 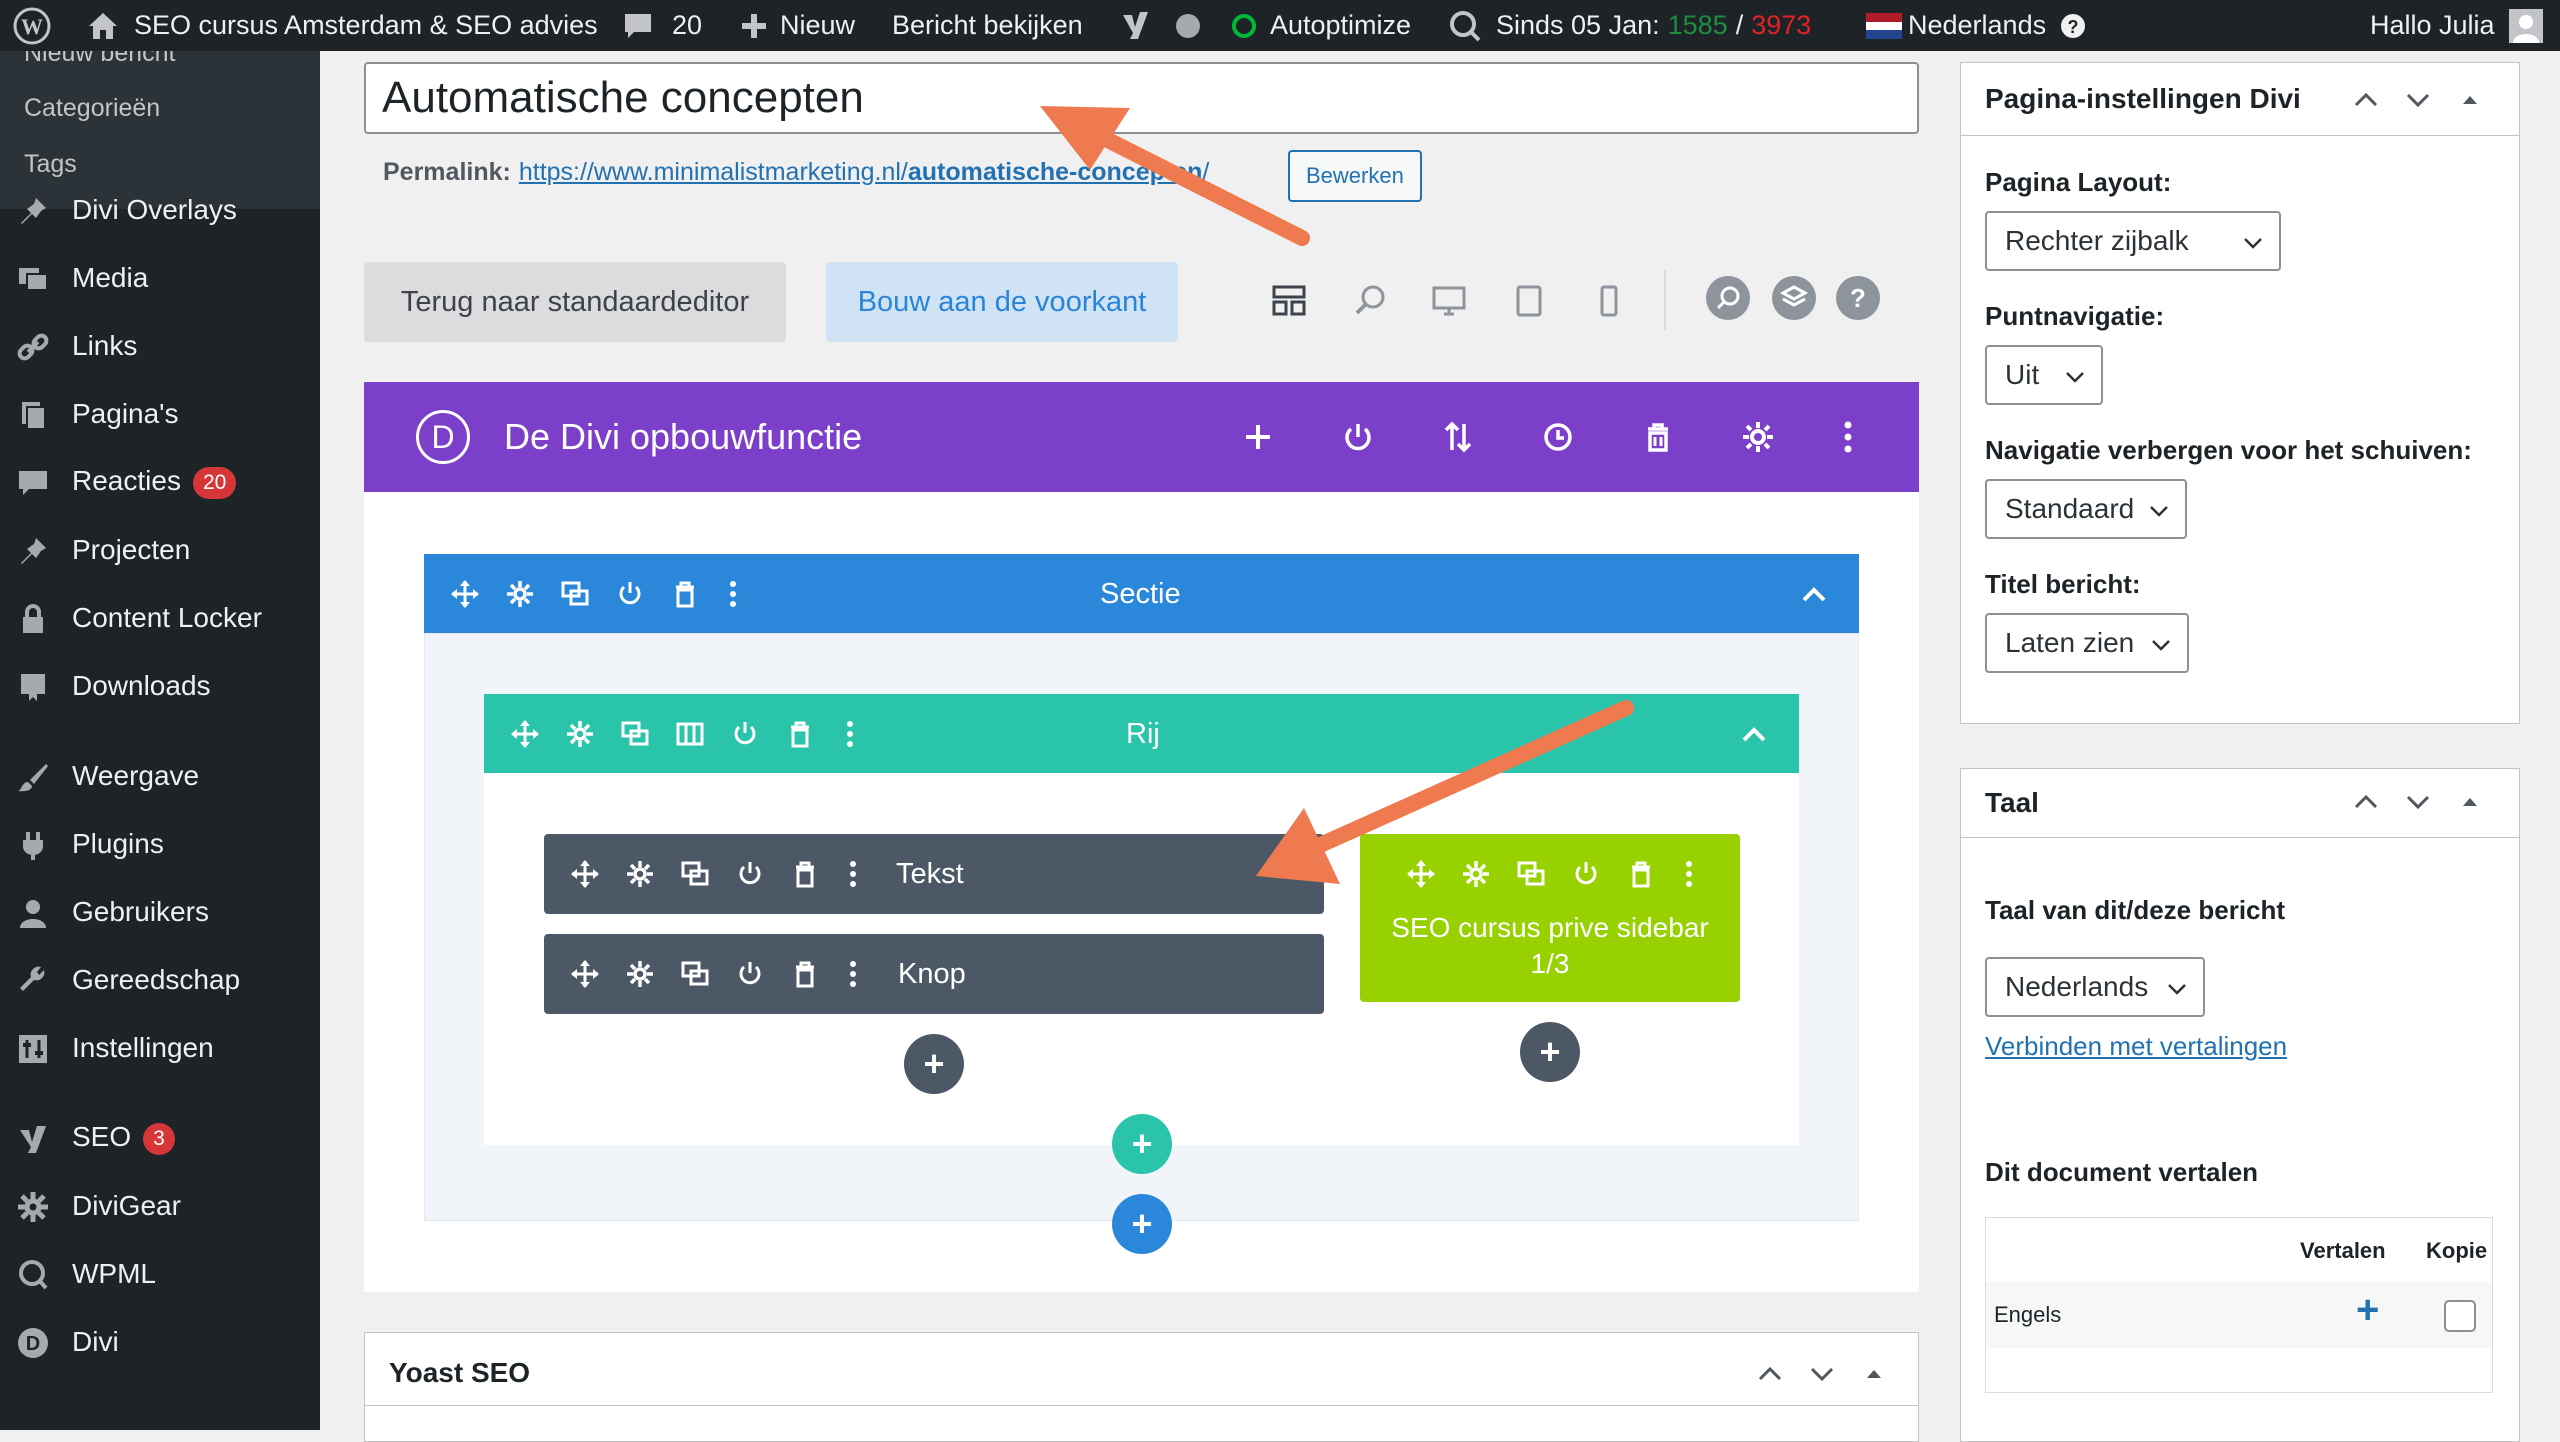 What do you see at coordinates (1609, 301) in the screenshot?
I see `phone-view-icon` at bounding box center [1609, 301].